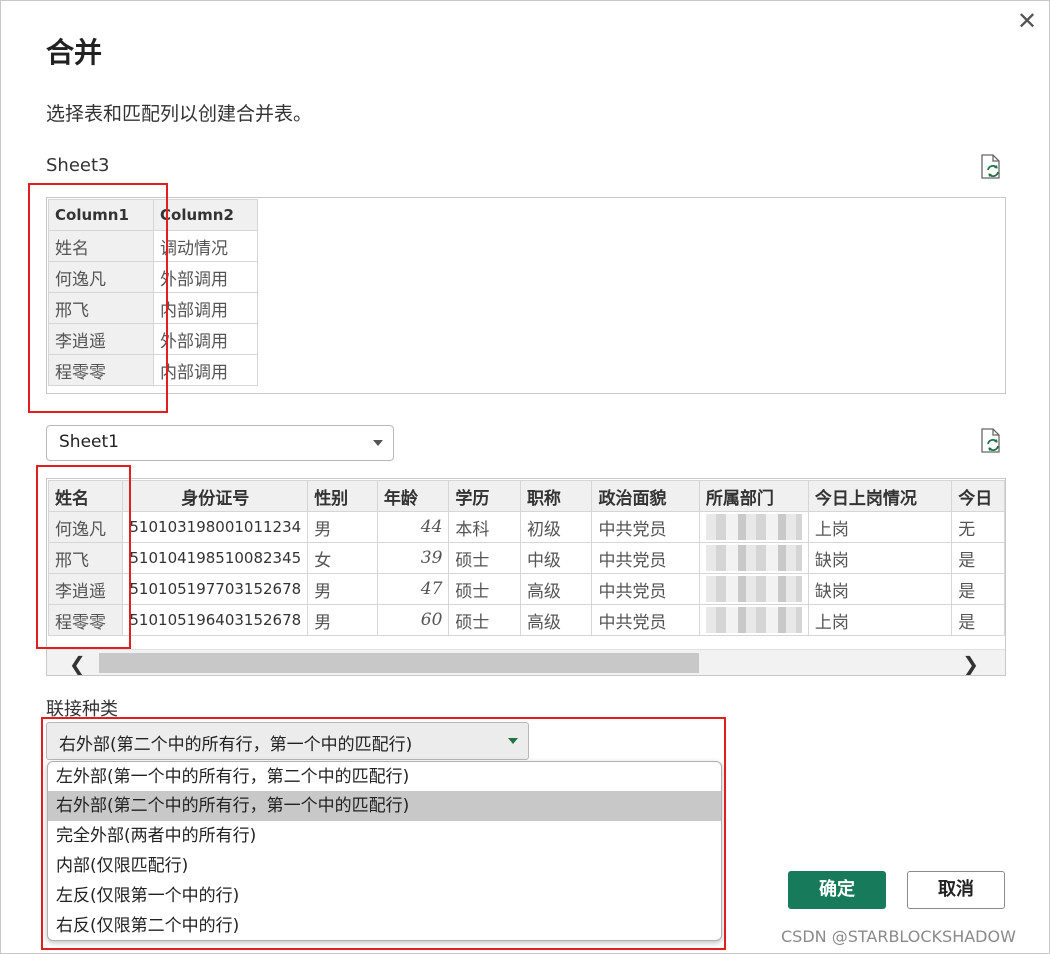  What do you see at coordinates (82, 709) in the screenshot?
I see `join-kind-label: 联接种类` at bounding box center [82, 709].